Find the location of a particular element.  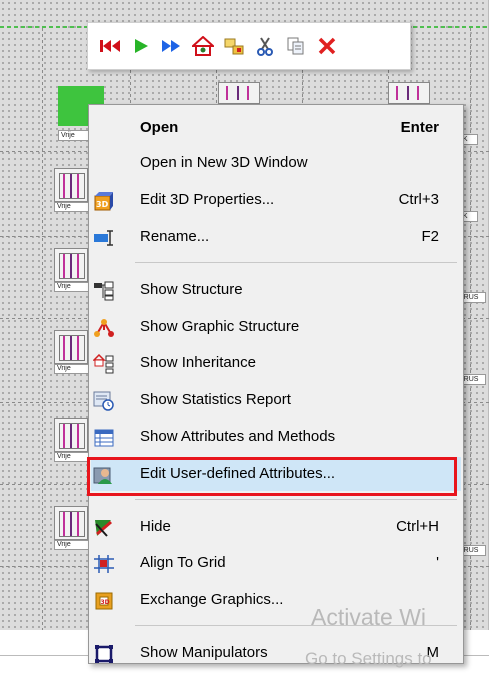

menu-item-show-graphic-structure: Show Graphic Structure is located at coordinates (276, 327).